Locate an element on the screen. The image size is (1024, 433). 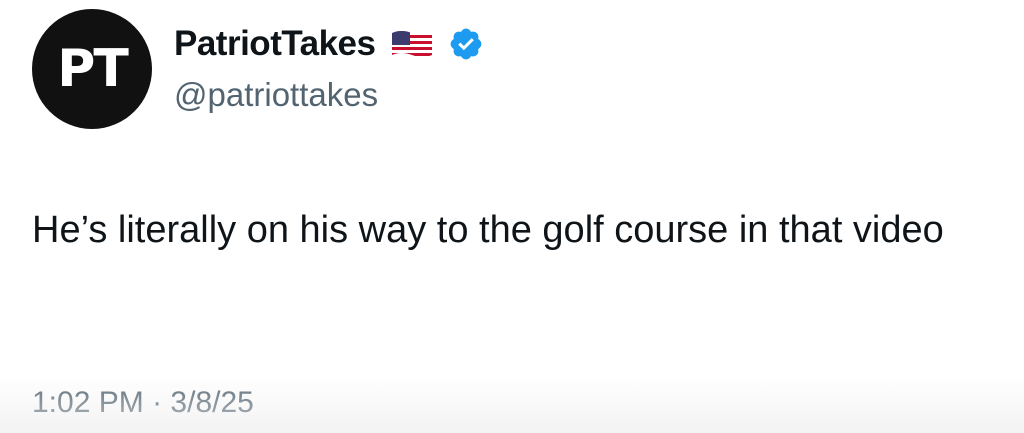
us-flag-icon is located at coordinates (412, 44).